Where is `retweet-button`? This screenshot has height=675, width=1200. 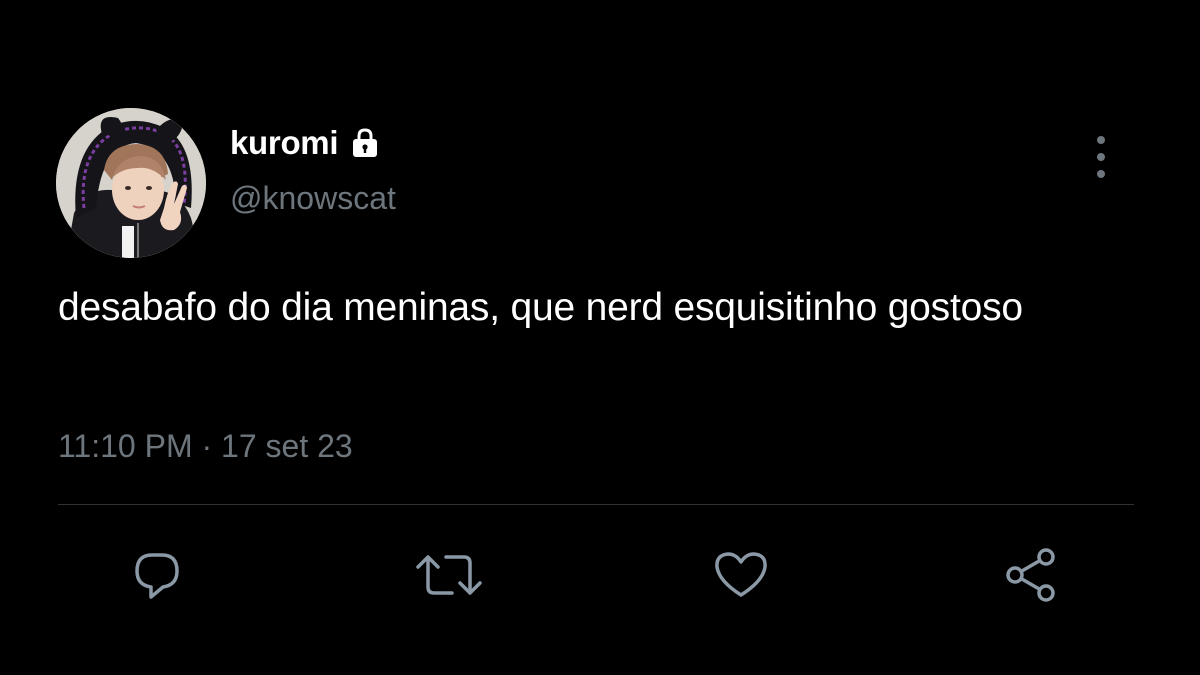 retweet-button is located at coordinates (449, 575).